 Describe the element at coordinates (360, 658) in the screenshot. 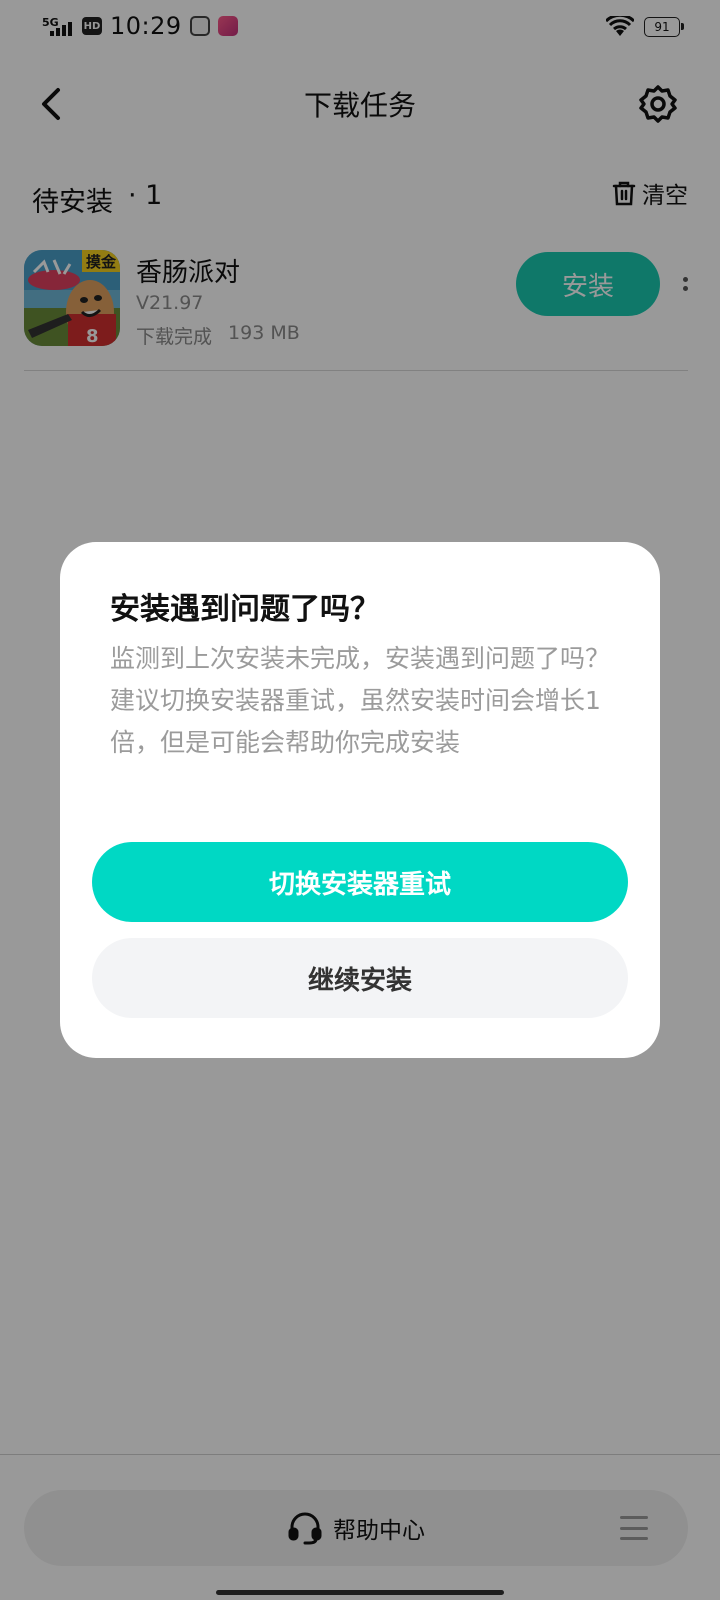

I see `dialog-body-line-1: 监测到上次安装未完成，安装遇到问题了吗？` at that location.